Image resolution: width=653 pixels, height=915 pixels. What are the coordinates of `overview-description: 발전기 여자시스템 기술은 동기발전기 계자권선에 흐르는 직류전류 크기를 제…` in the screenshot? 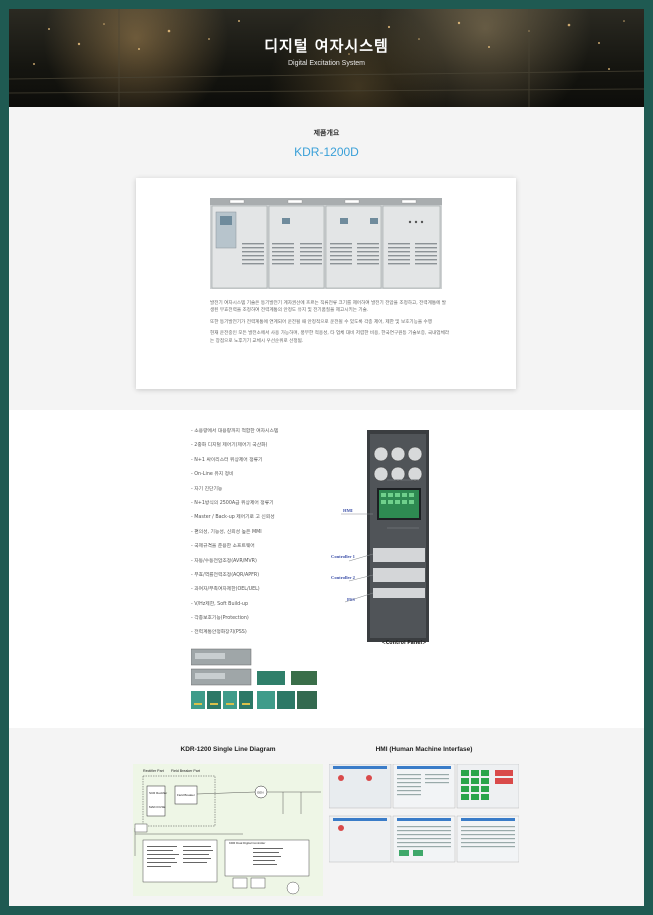 It's located at (330, 324).